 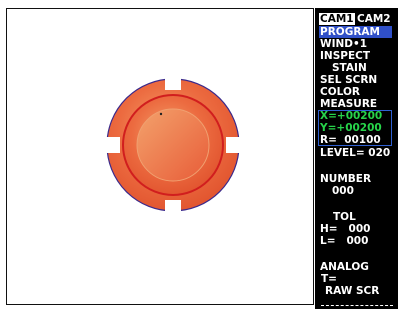 I want to click on number-value: 000, so click(x=343, y=191).